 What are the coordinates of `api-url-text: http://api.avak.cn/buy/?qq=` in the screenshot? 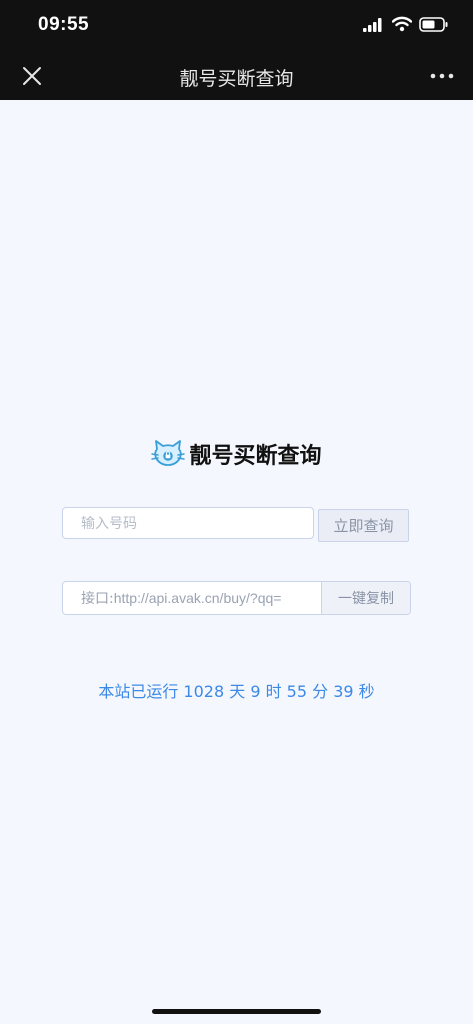 It's located at (197, 598).